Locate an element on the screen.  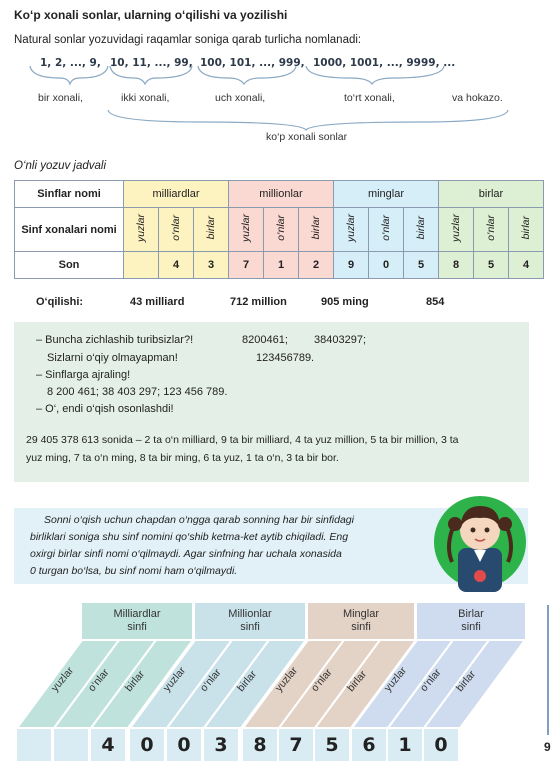
digit-box: 4 is located at coordinates (108, 745).